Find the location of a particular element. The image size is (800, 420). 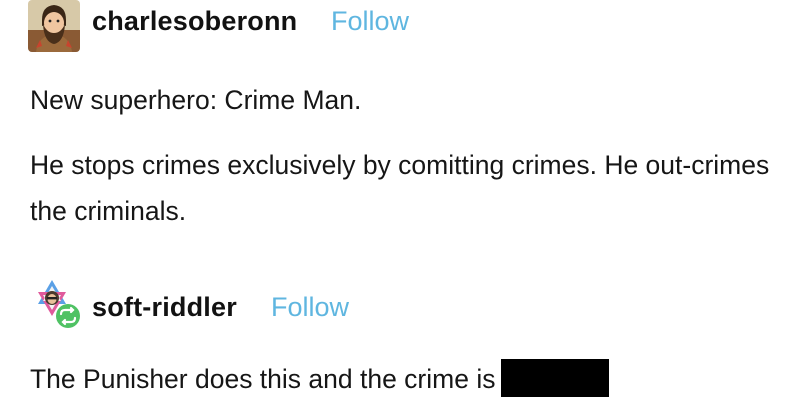

post-paragraph: The Punisher does this and the crime is is located at coordinates (400, 379).